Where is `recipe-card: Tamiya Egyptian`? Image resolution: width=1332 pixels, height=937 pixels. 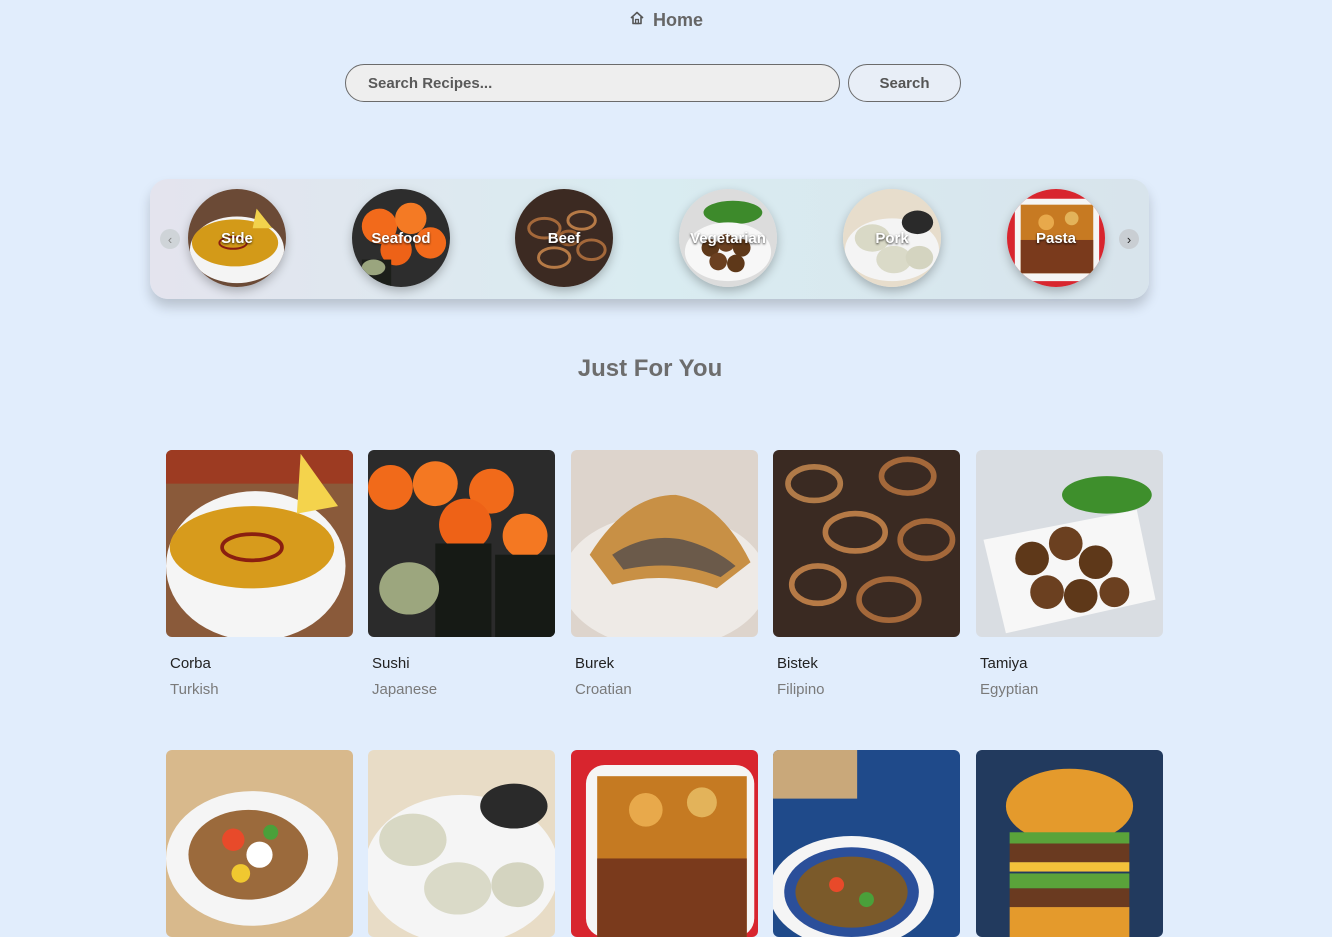
recipe-card: Tamiya Egyptian is located at coordinates (1070, 574).